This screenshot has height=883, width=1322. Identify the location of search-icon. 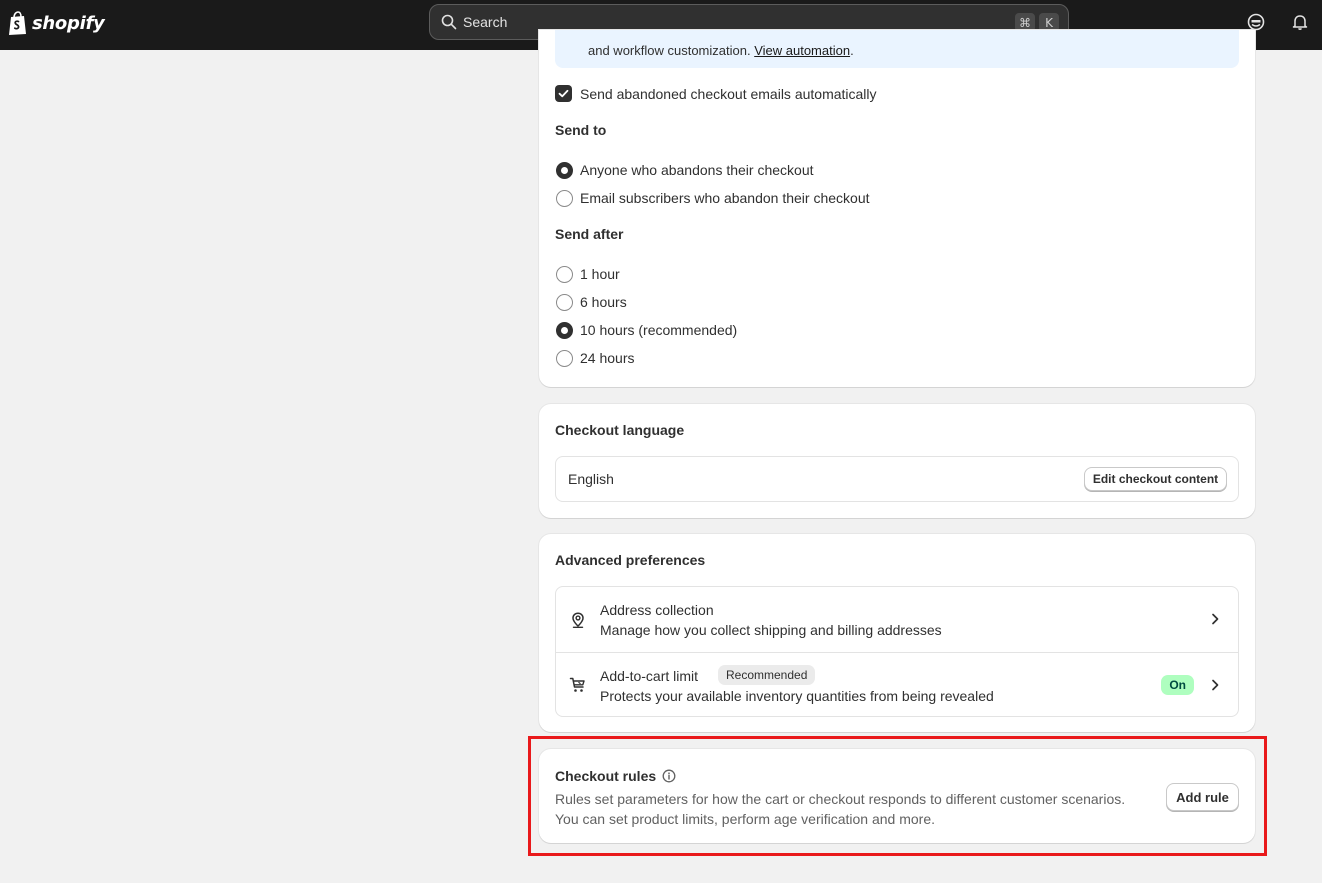
(449, 22).